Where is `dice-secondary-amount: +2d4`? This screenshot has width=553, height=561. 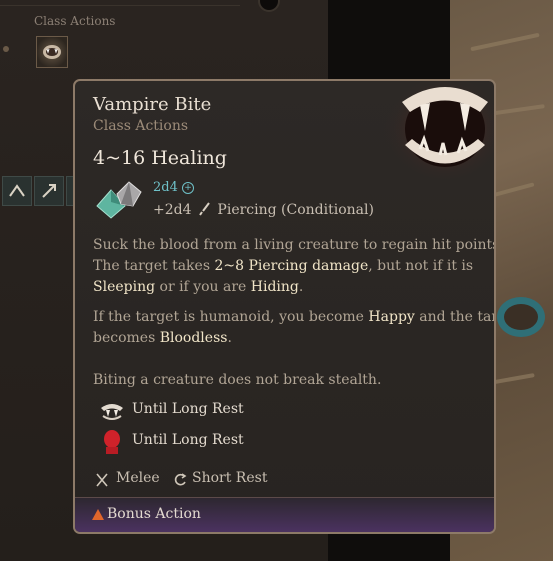
dice-secondary-amount: +2d4 is located at coordinates (172, 210).